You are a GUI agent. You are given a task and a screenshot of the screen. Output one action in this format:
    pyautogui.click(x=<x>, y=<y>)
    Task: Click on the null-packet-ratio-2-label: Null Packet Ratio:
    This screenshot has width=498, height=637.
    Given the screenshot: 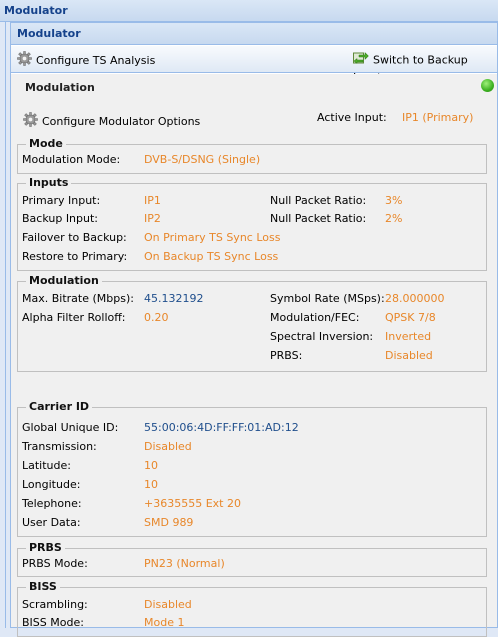 What is the action you would take?
    pyautogui.click(x=318, y=218)
    